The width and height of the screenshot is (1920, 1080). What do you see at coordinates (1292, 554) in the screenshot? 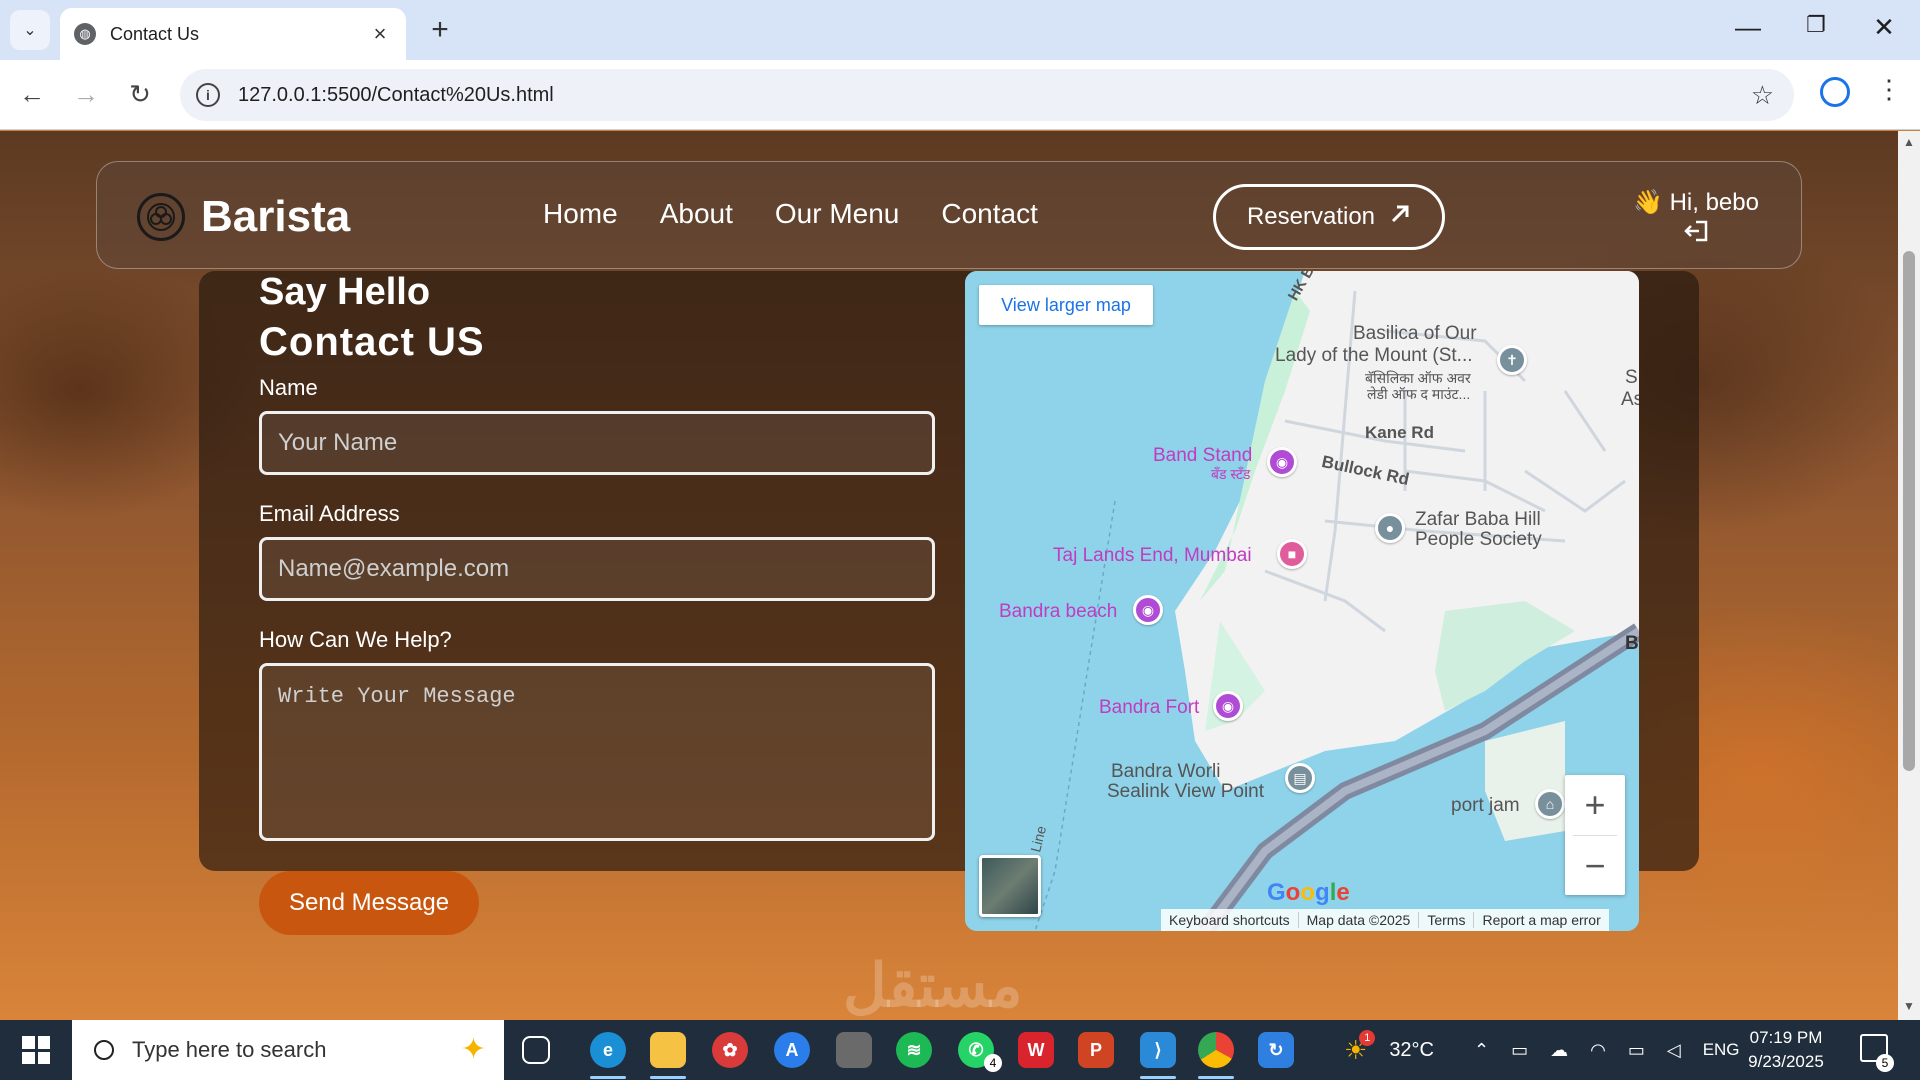
I see `hotel-pin-icon: ■` at bounding box center [1292, 554].